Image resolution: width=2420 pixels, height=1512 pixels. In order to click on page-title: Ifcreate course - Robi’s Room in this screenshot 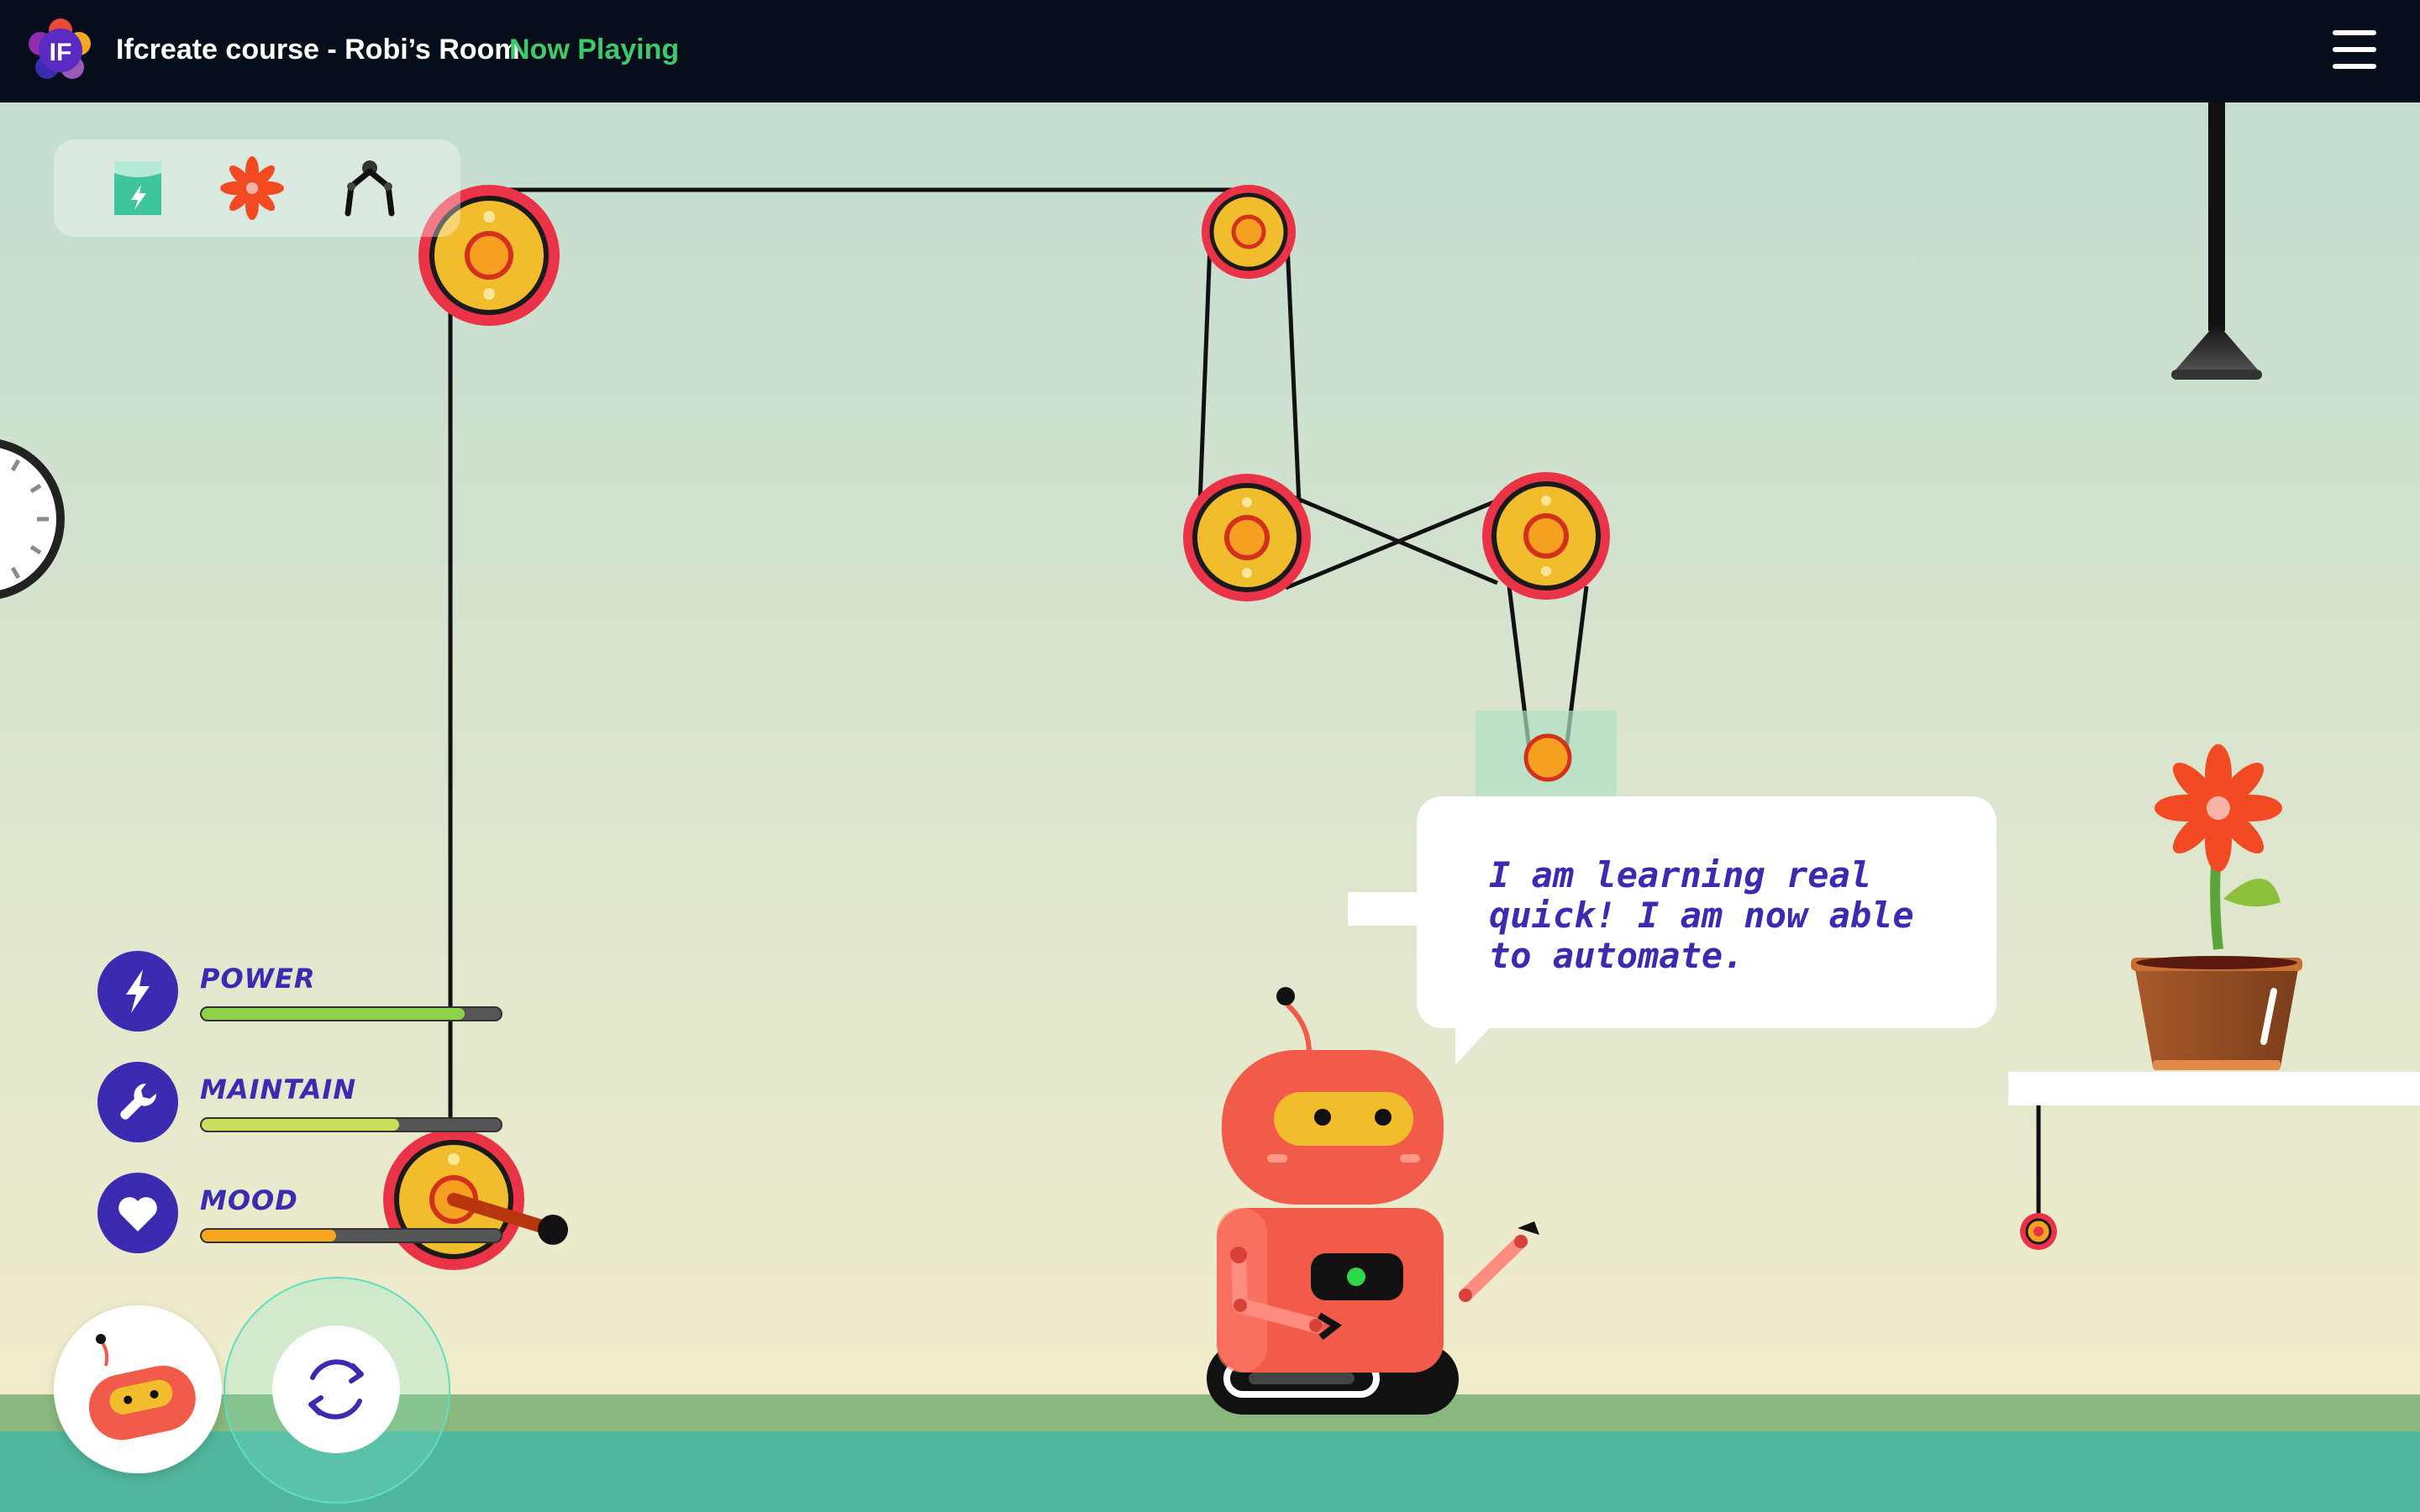, I will do `click(318, 50)`.